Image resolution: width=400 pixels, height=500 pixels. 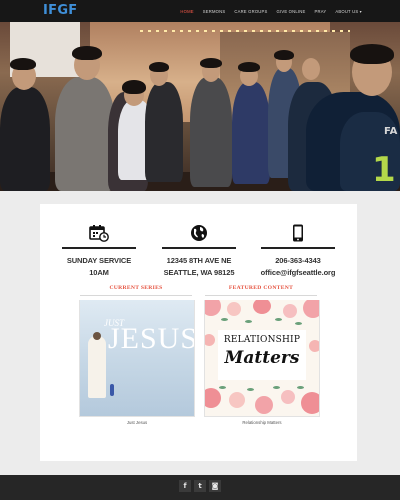 I want to click on featured-content-heading: FEATURED CONTENT, so click(x=261, y=288).